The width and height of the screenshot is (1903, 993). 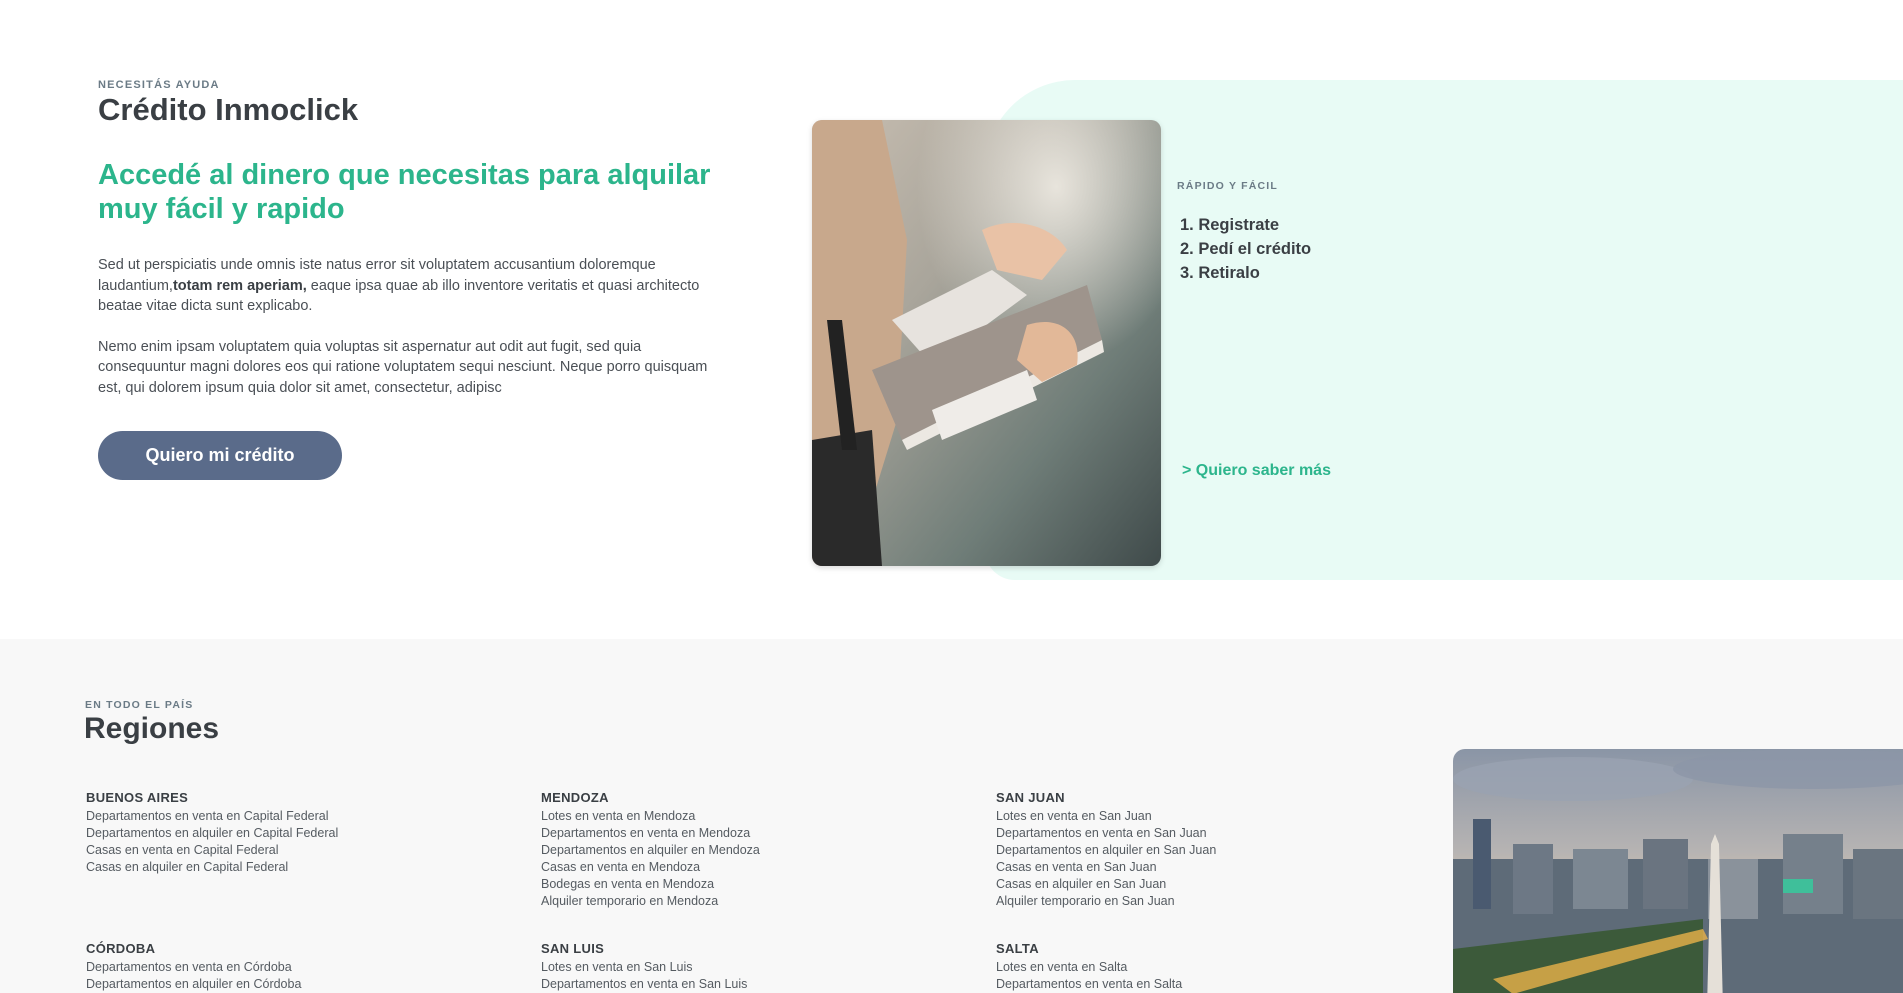 What do you see at coordinates (139, 705) in the screenshot?
I see `regions-eyebrow: EN TODO EL PAÍS` at bounding box center [139, 705].